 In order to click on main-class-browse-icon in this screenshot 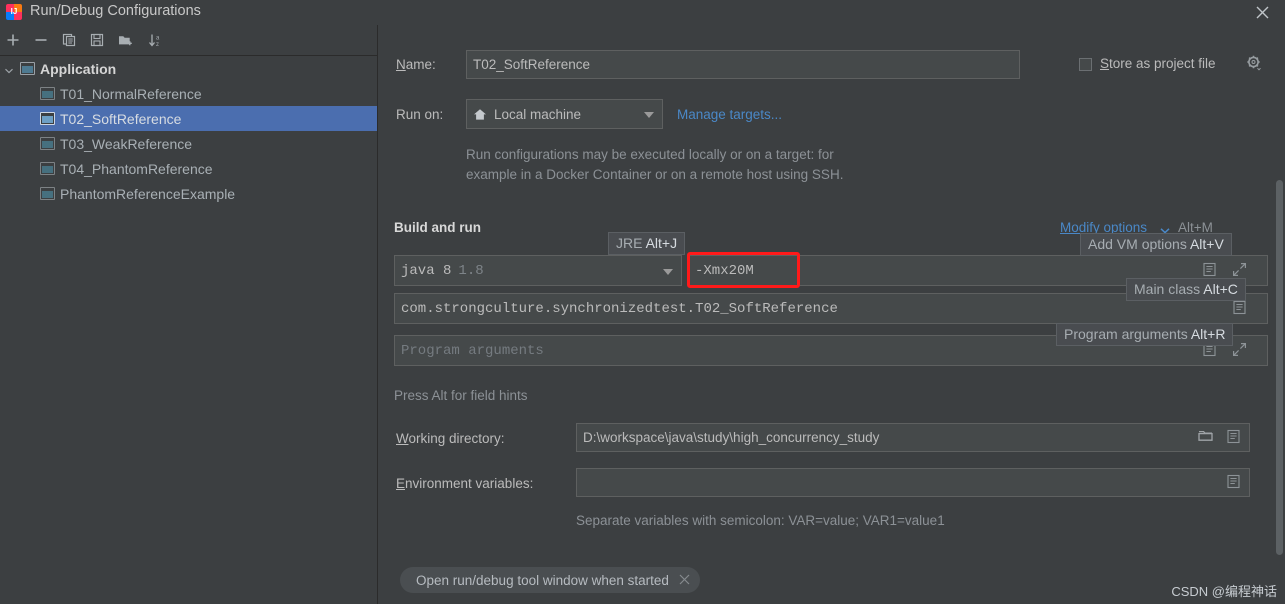, I will do `click(1240, 308)`.